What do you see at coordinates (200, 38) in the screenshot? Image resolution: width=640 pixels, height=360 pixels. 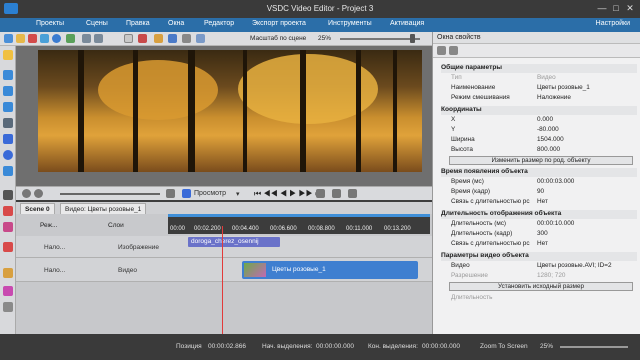 I see `grid-icon` at bounding box center [200, 38].